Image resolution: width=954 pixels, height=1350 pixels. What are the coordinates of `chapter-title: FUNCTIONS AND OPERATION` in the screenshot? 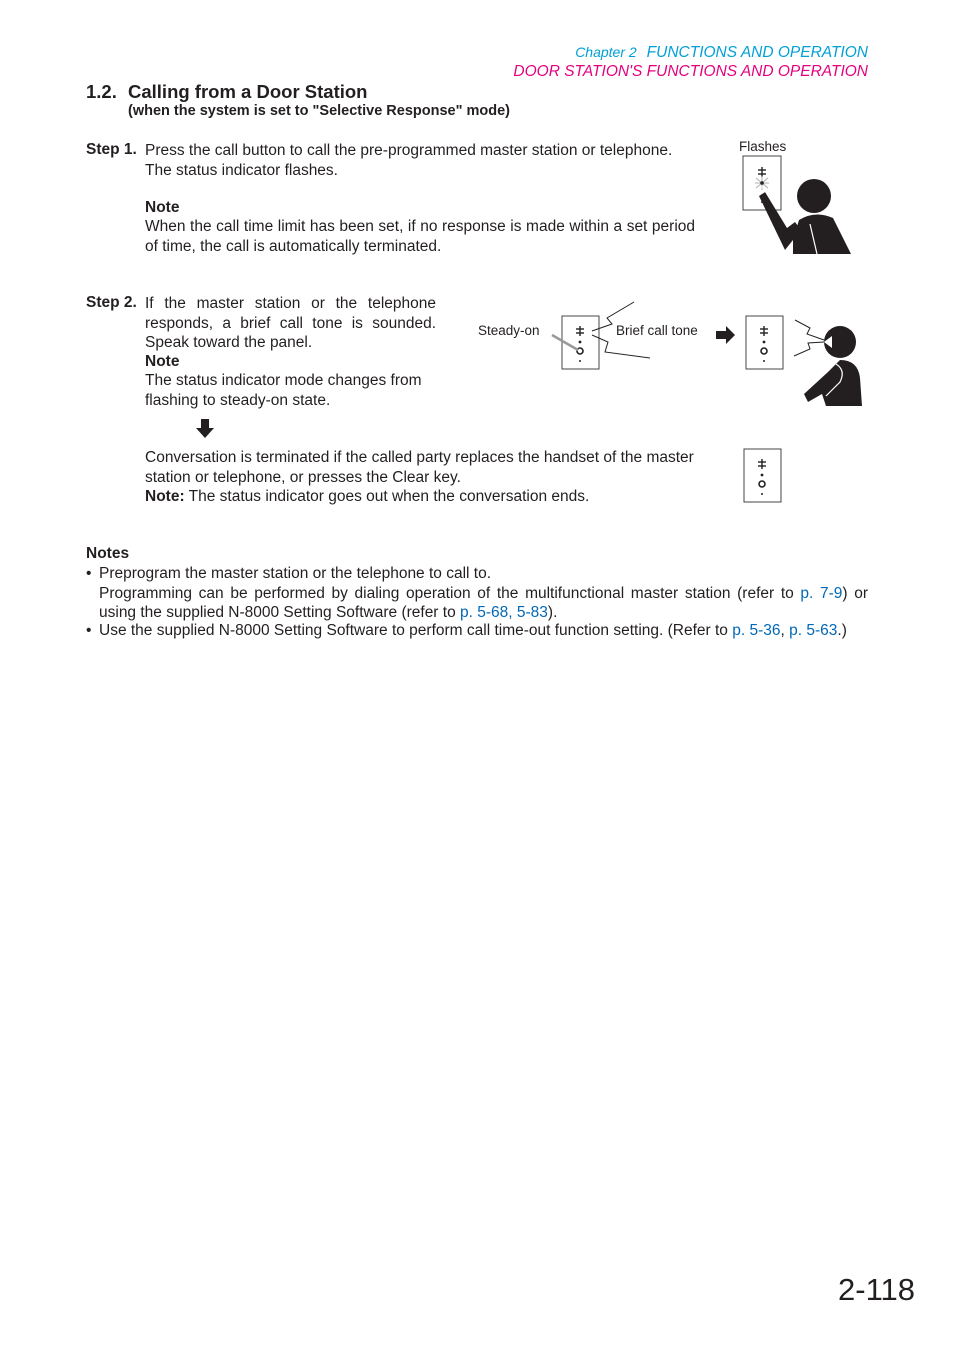 It's located at (757, 52).